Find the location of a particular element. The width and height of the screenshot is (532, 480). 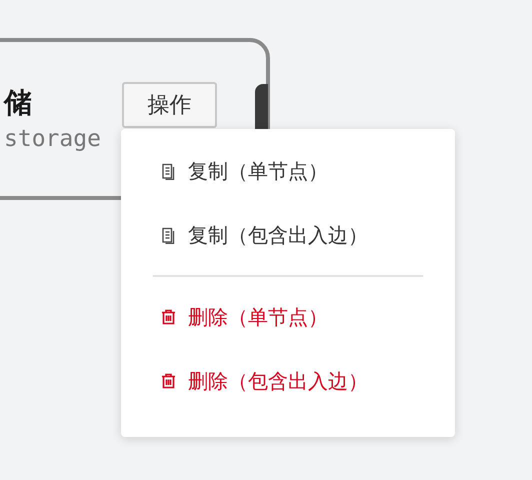

menu-item: 删除（包含出入边） is located at coordinates (292, 381).